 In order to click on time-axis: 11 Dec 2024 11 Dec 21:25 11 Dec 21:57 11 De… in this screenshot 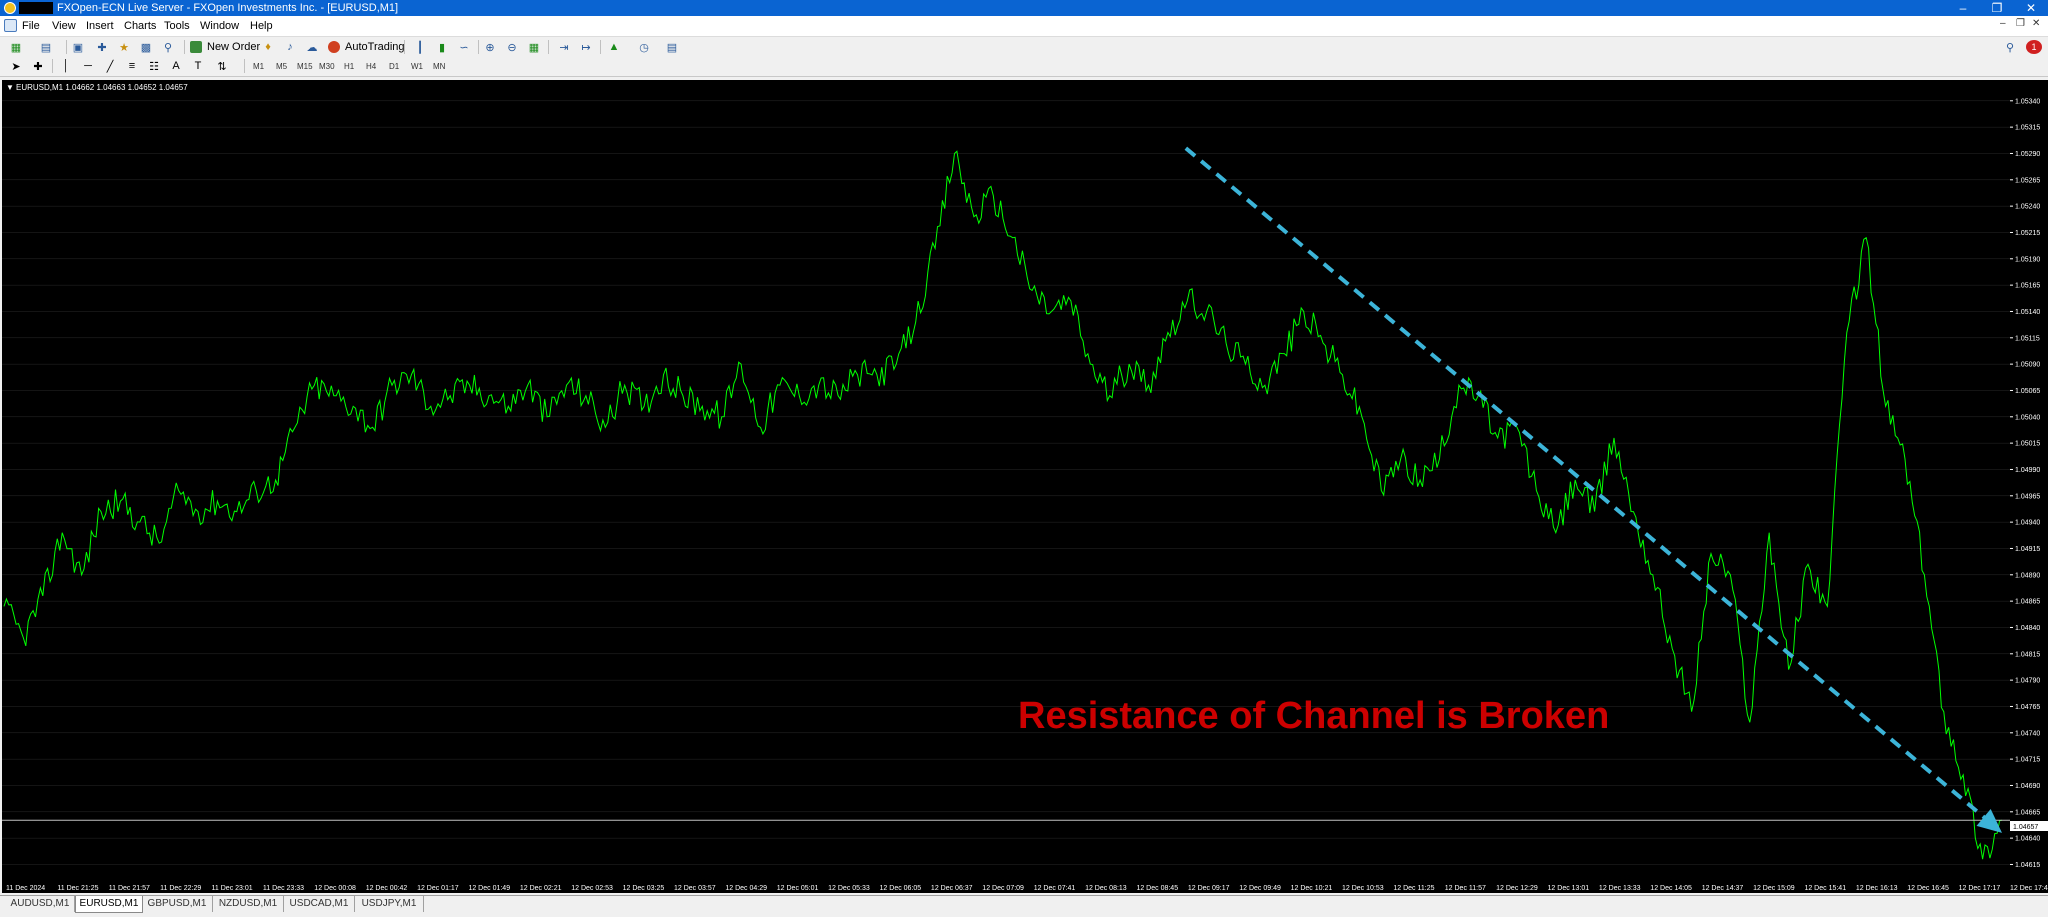, I will do `click(1025, 886)`.